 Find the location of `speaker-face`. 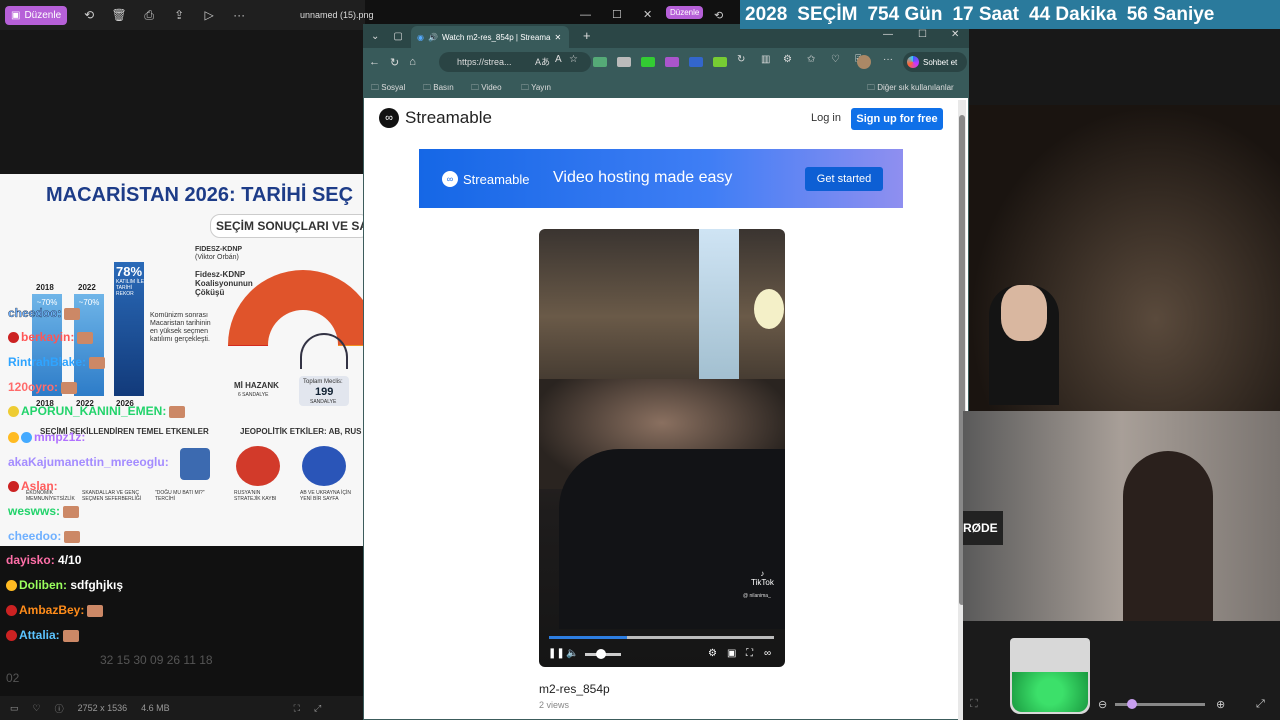

speaker-face is located at coordinates (1024, 313).